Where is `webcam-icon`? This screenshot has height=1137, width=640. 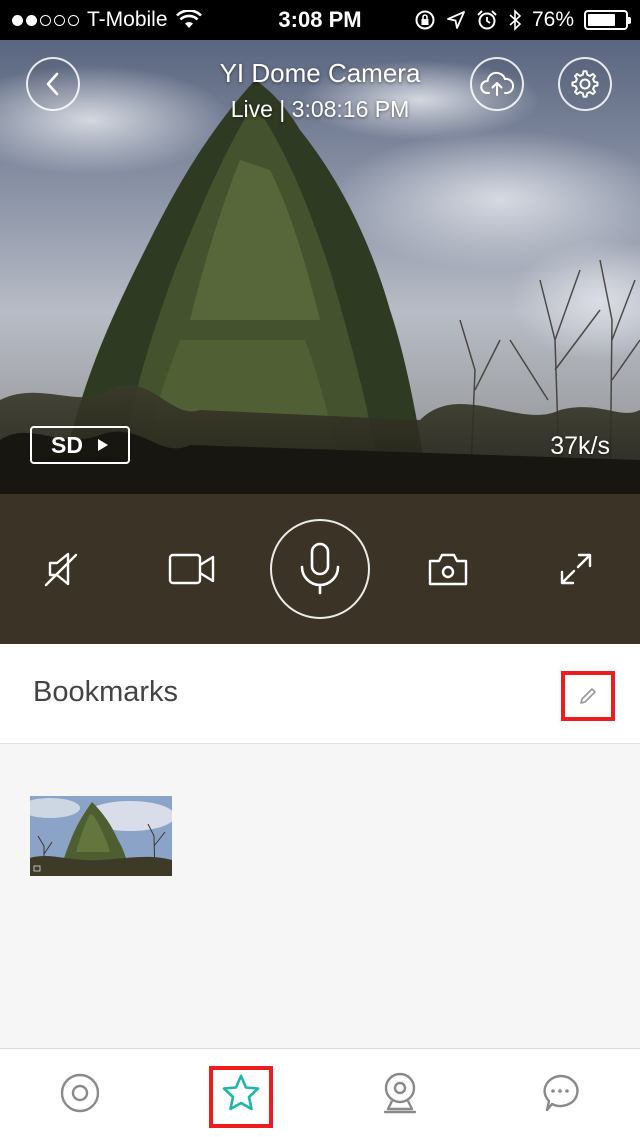
webcam-icon is located at coordinates (400, 1093).